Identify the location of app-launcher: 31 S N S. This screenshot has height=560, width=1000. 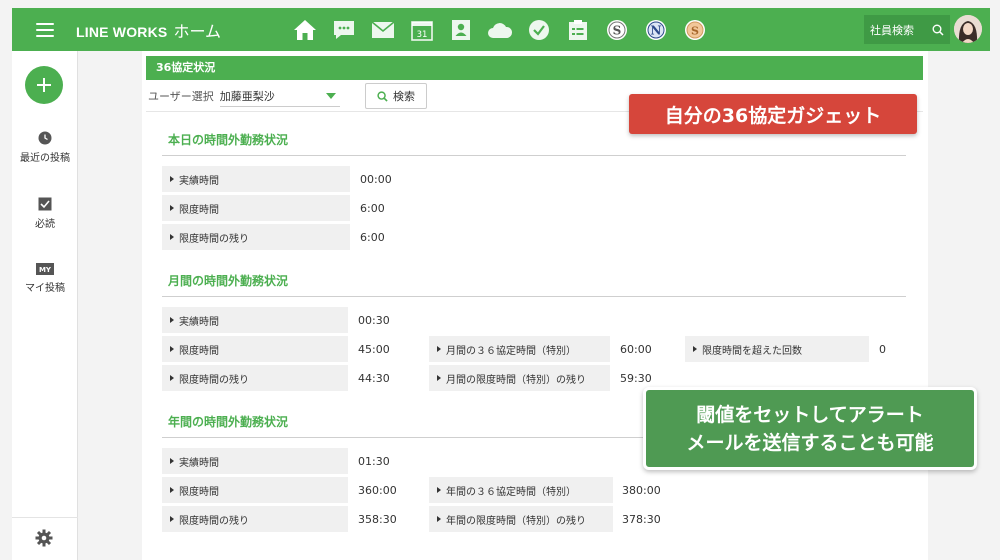
(506, 29).